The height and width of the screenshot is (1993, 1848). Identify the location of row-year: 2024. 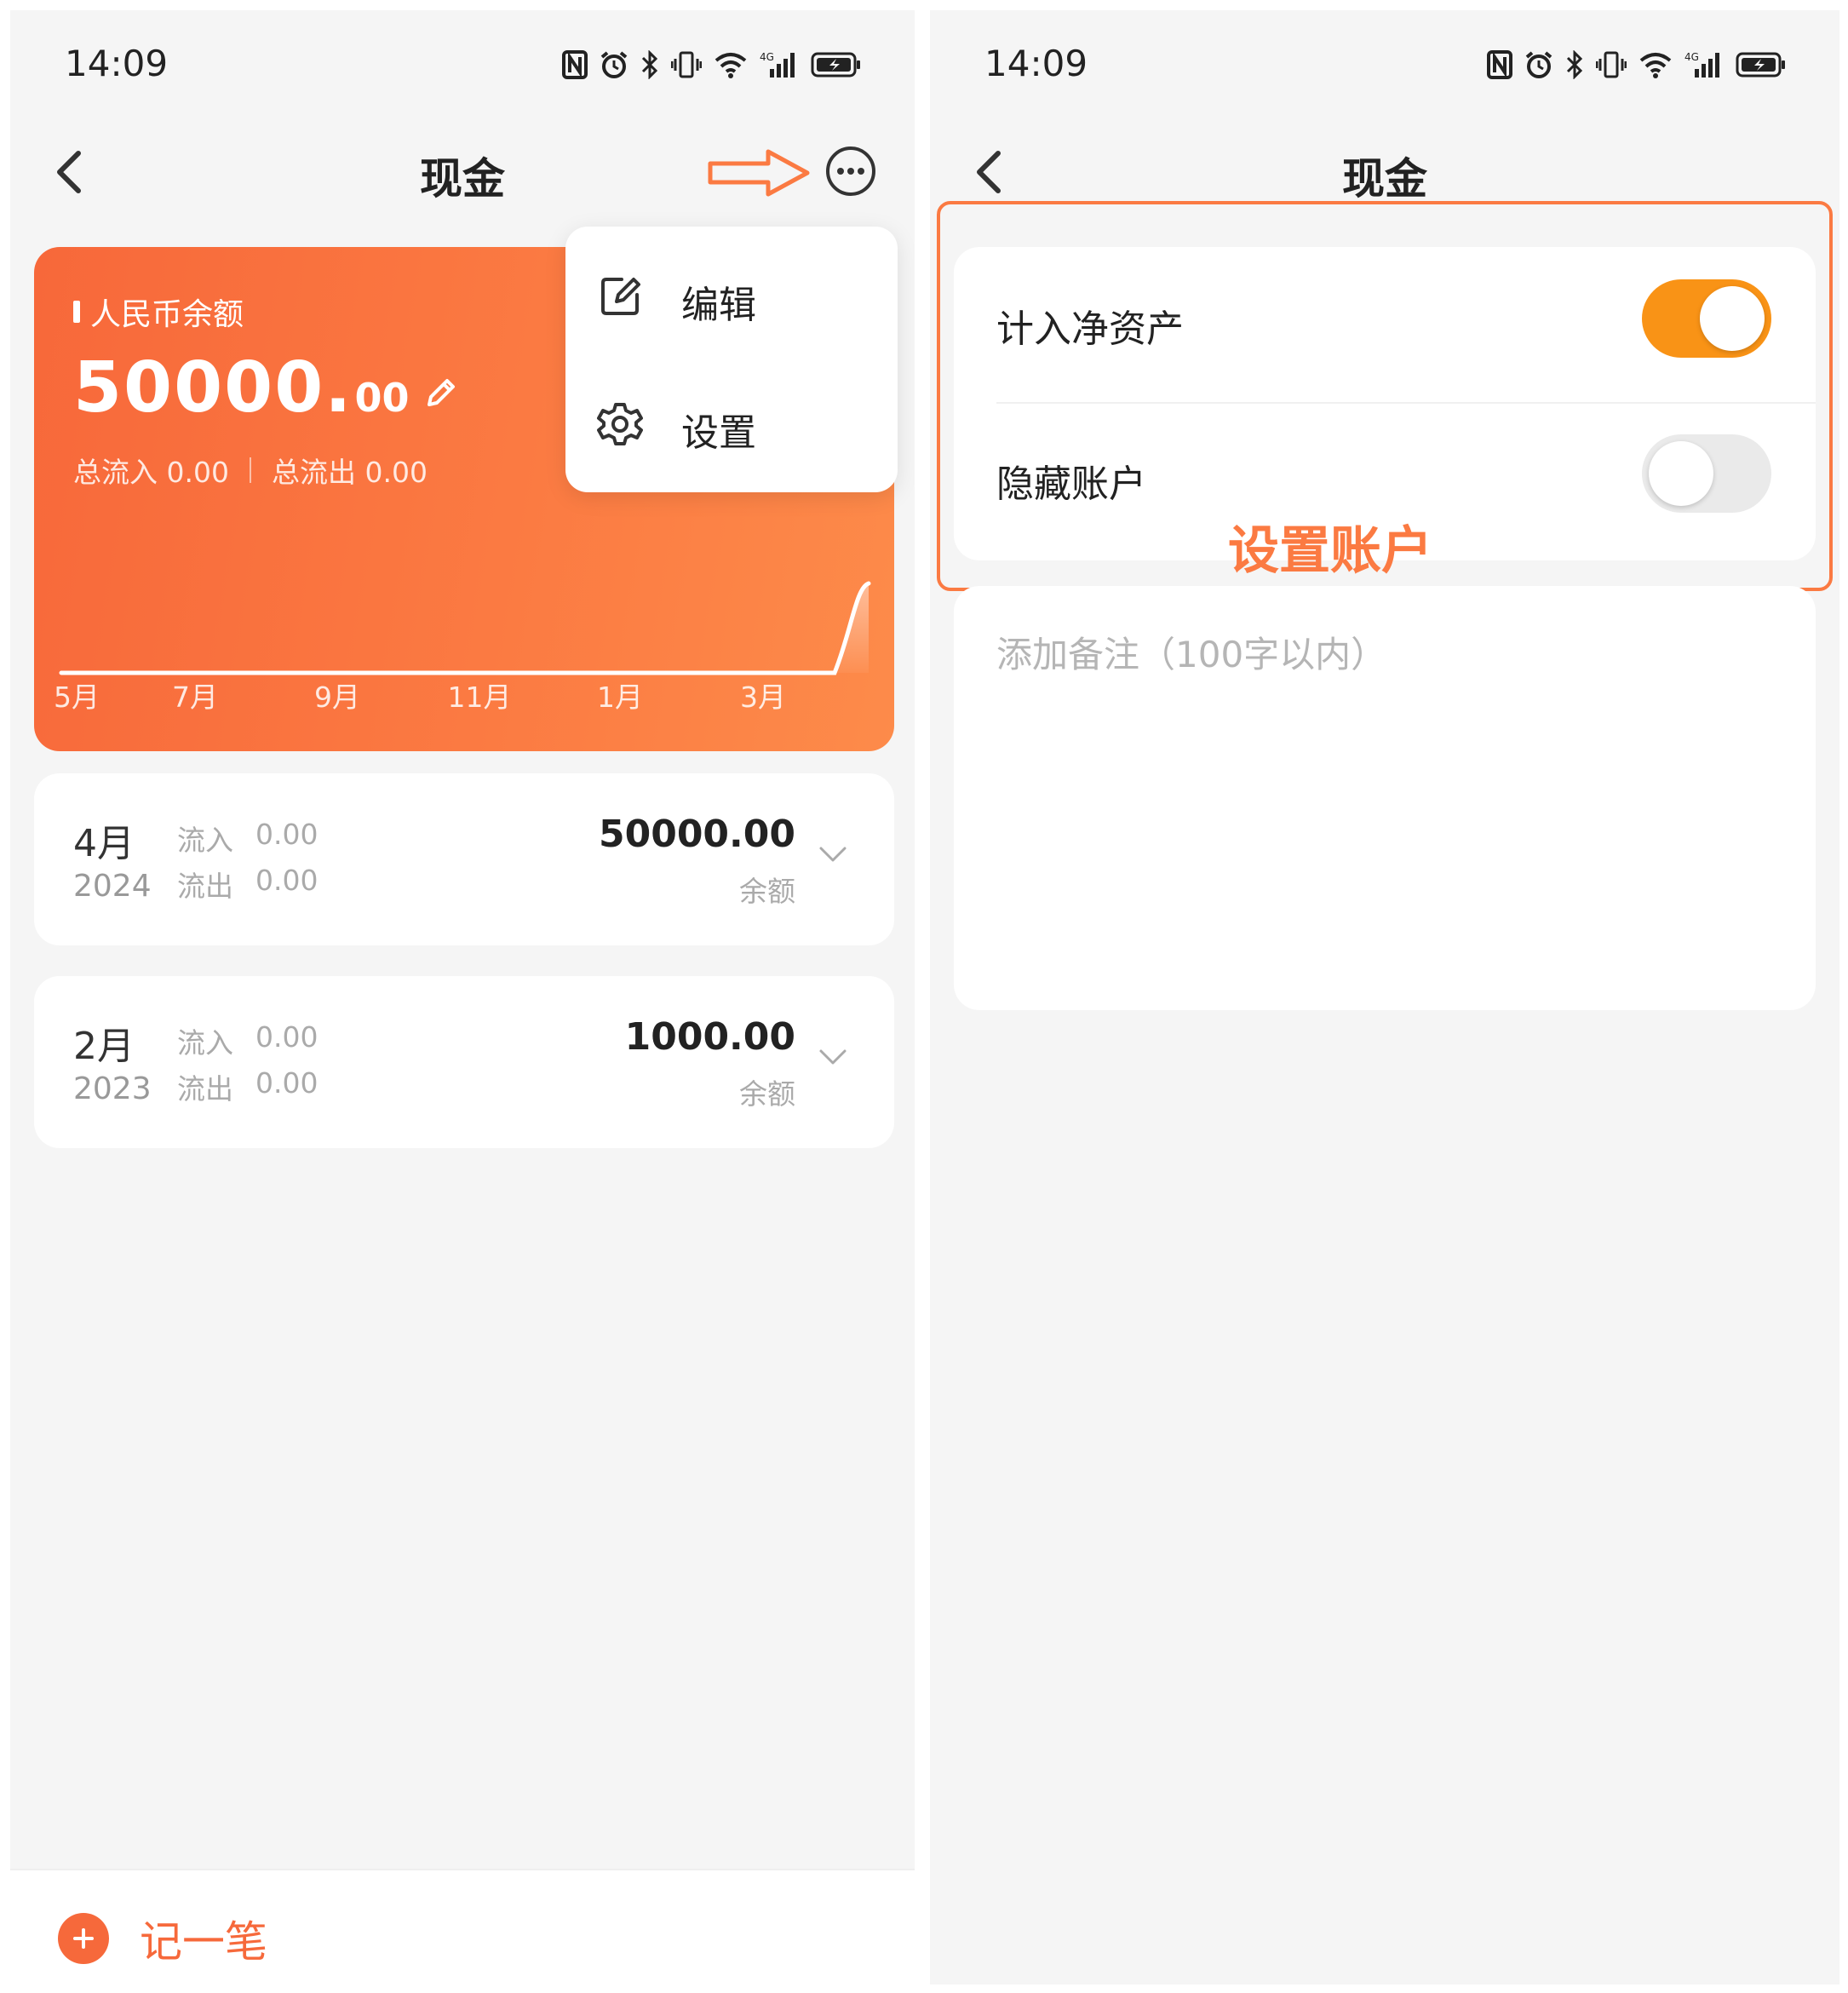
(113, 887).